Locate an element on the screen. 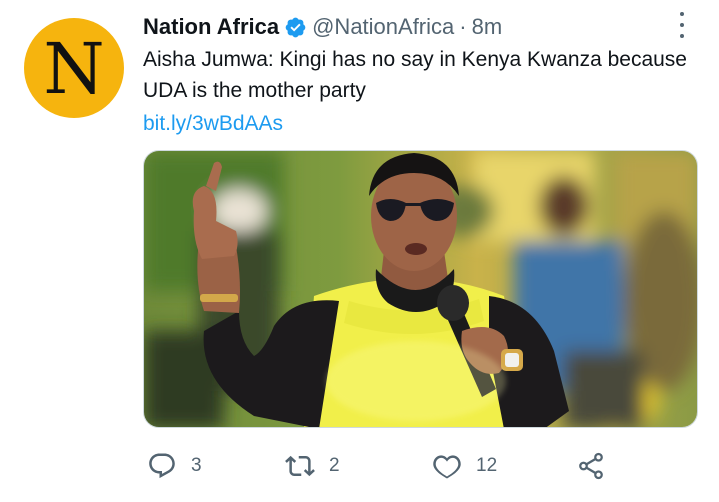  reply-icon is located at coordinates (162, 466).